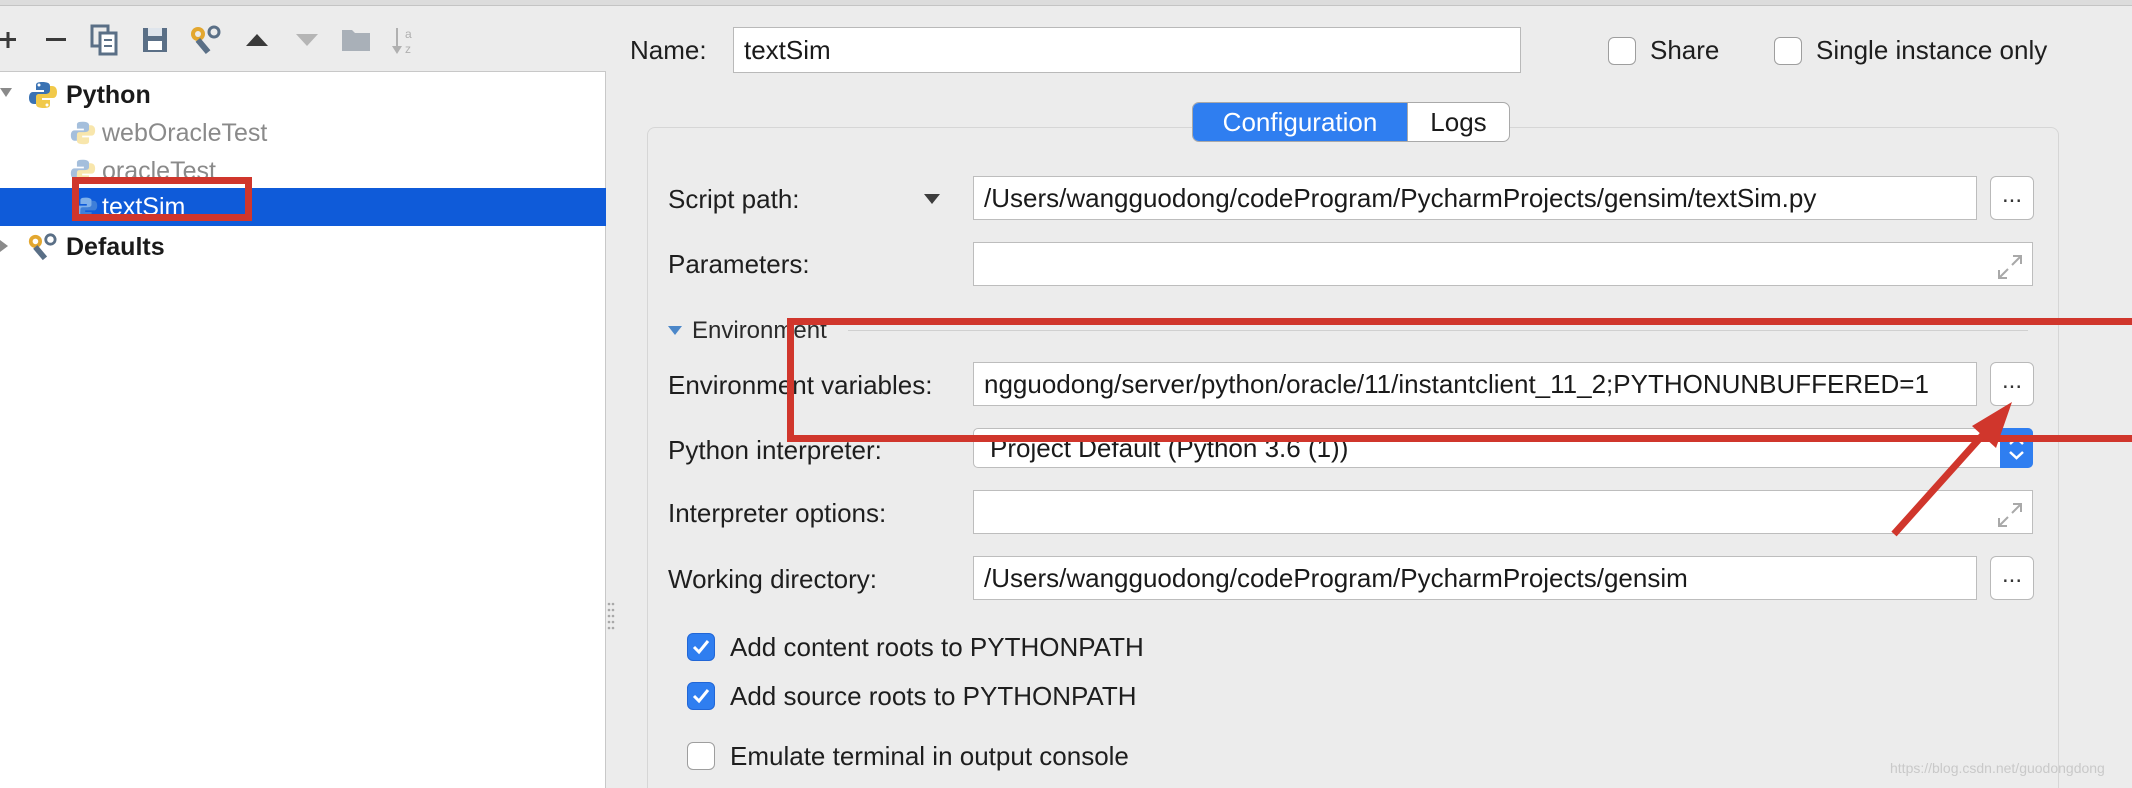 This screenshot has width=2132, height=788. Describe the element at coordinates (108, 95) in the screenshot. I see `tree-label-python: Python` at that location.